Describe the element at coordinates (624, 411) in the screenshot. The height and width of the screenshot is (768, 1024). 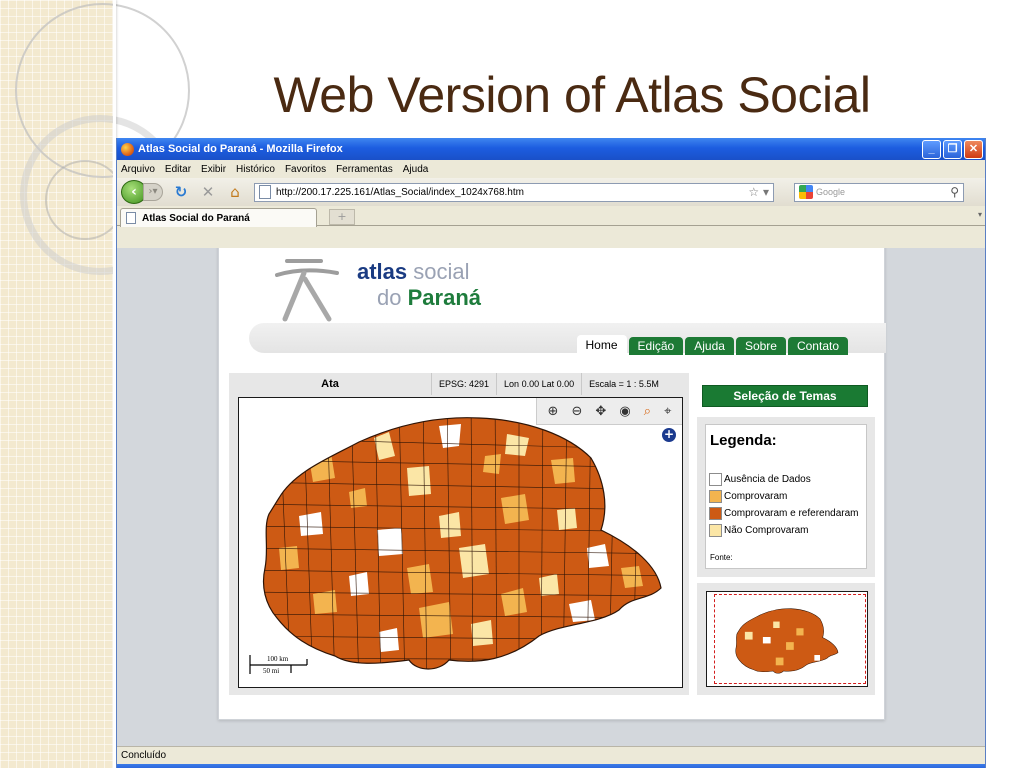
I see `zoom-extent-icon: ◉` at that location.